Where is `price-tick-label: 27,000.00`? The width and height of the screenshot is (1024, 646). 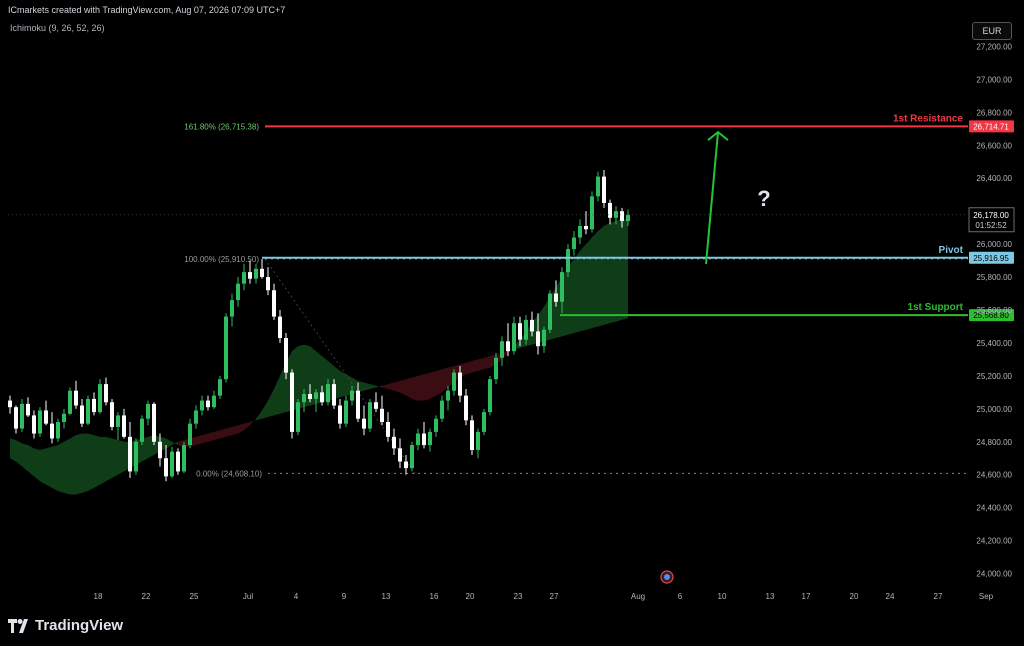 price-tick-label: 27,000.00 is located at coordinates (994, 79).